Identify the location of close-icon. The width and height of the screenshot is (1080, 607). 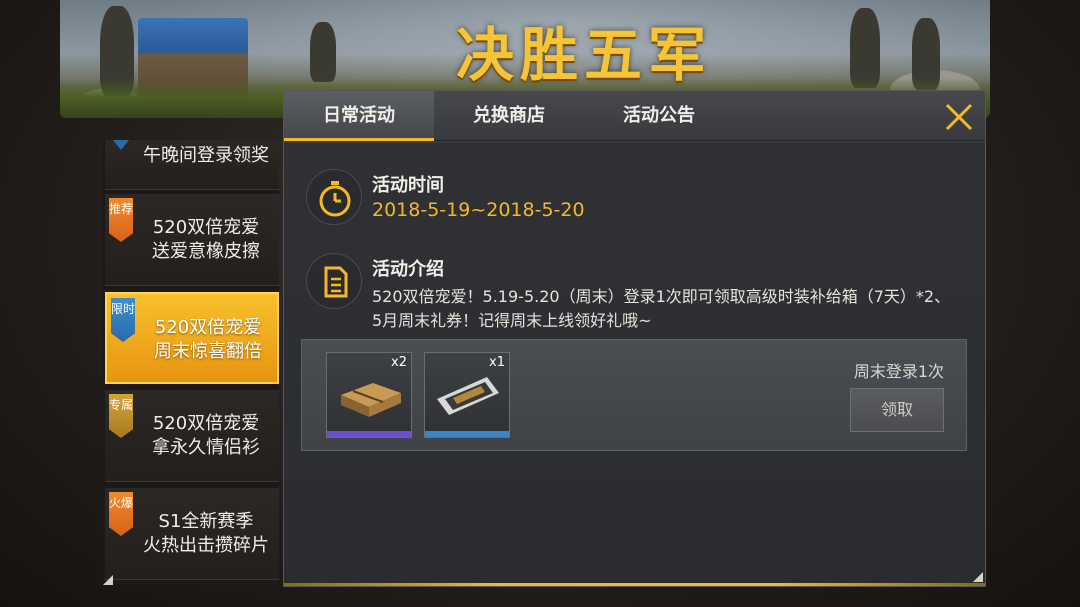
(959, 117).